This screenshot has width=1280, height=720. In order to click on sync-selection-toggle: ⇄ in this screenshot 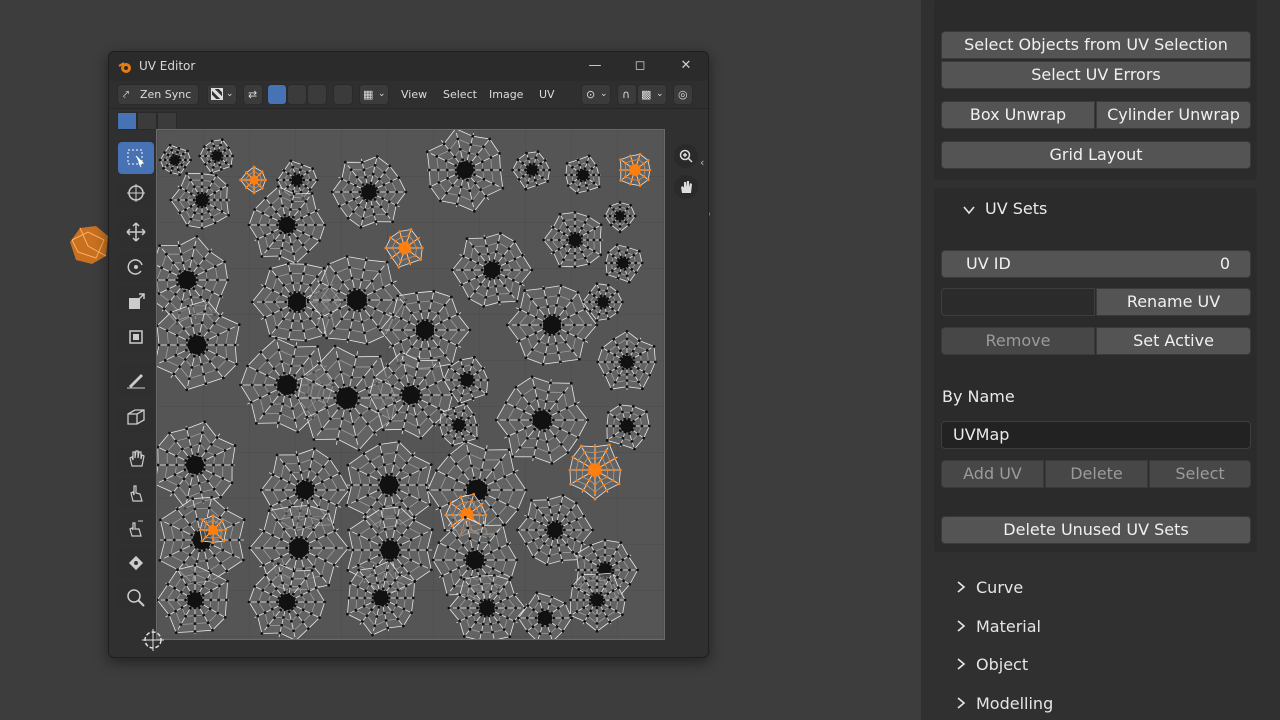, I will do `click(253, 94)`.